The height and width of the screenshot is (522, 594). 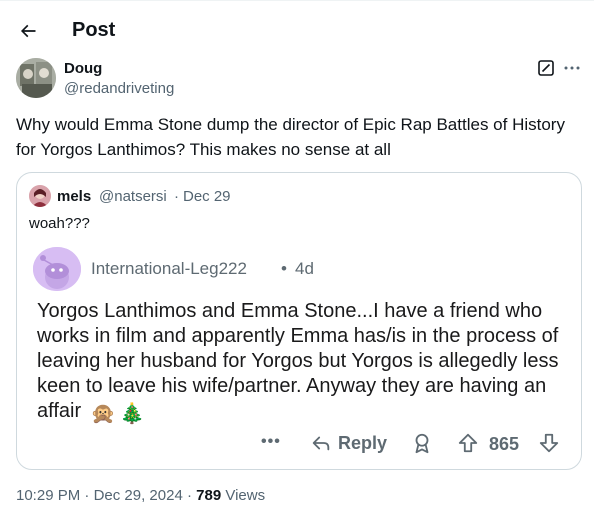 I want to click on views-count: 789, so click(x=209, y=495).